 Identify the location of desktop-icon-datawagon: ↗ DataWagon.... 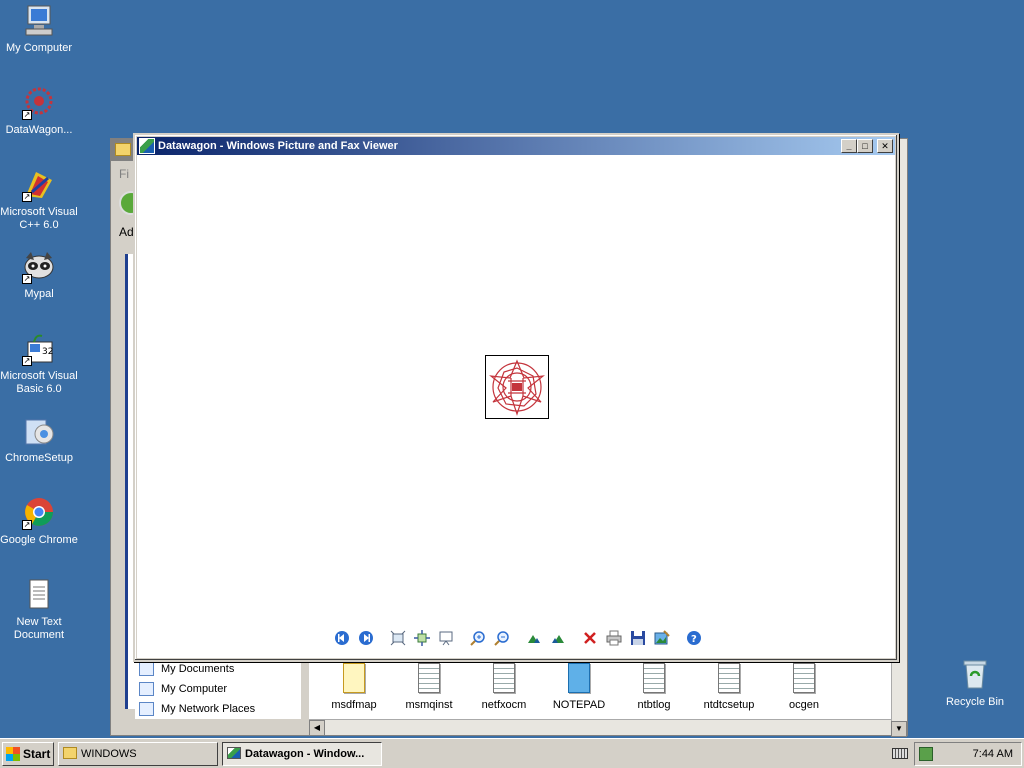
(39, 111).